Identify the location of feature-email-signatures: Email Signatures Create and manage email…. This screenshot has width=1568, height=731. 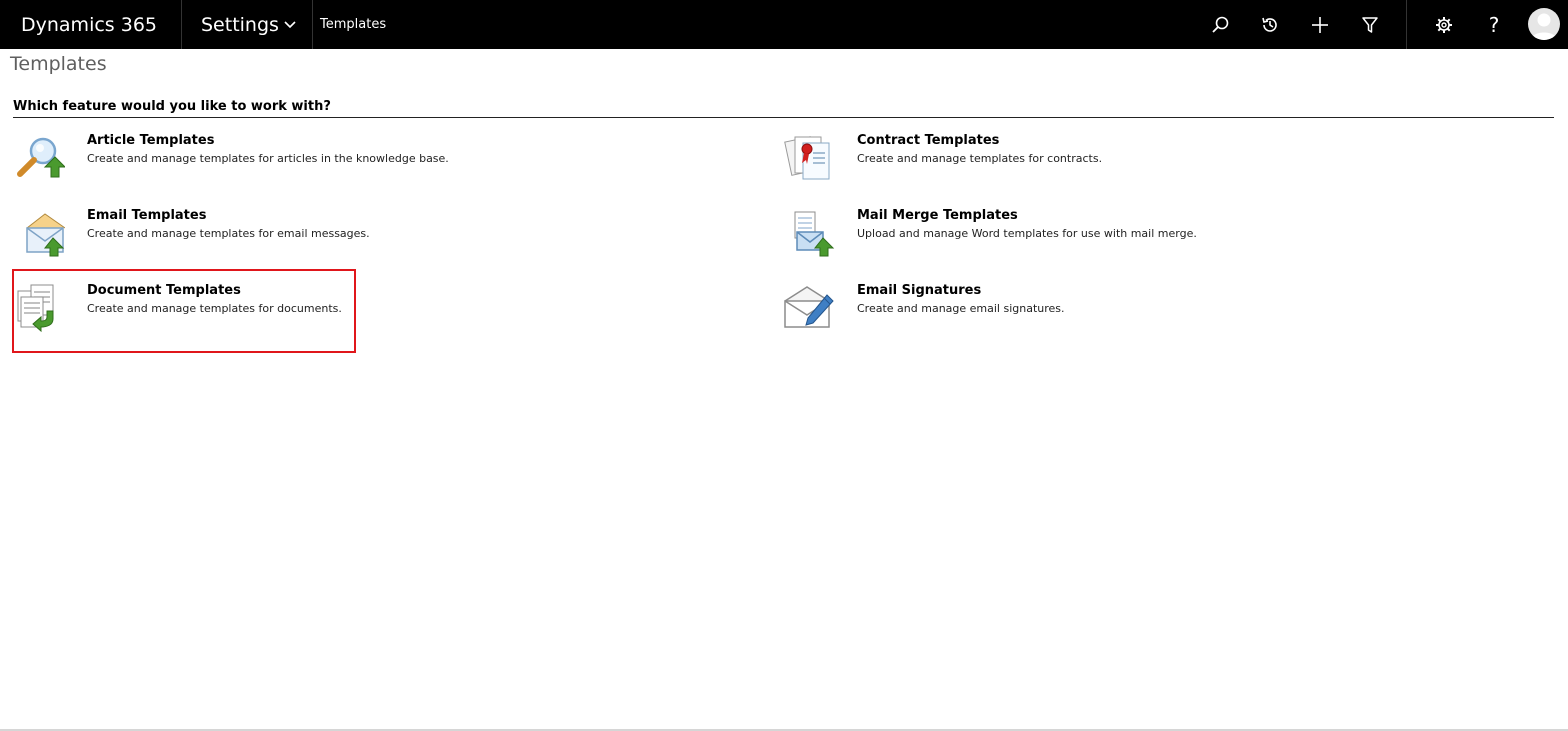
(1133, 313).